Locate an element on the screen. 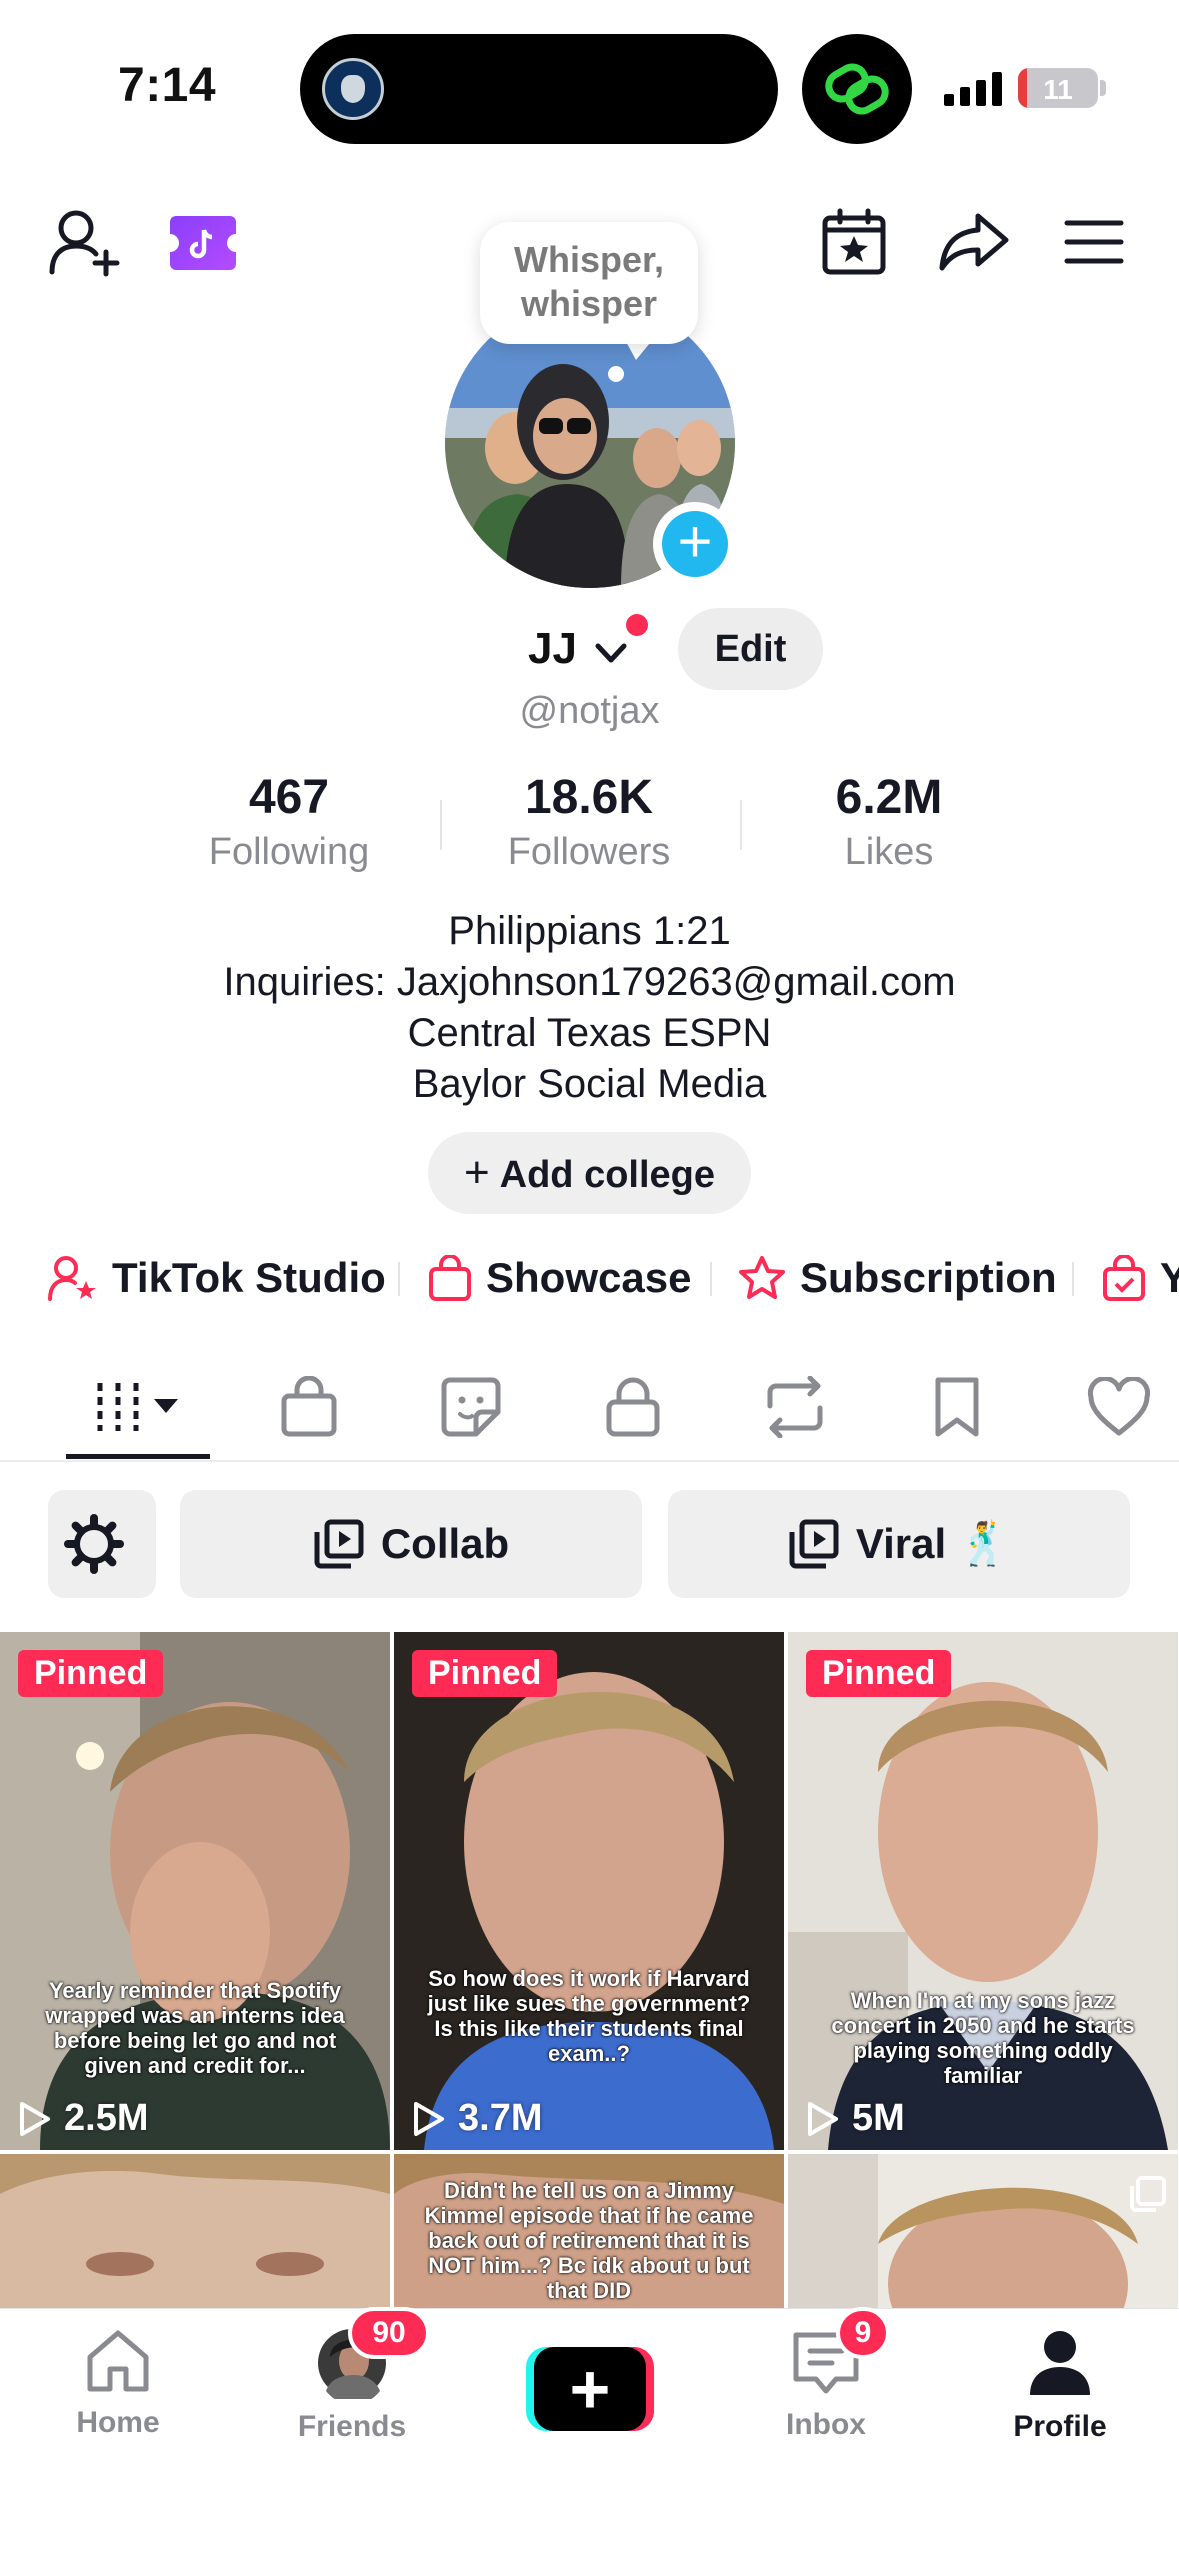 The height and width of the screenshot is (2556, 1179). inbox-badge: 9 is located at coordinates (863, 2333).